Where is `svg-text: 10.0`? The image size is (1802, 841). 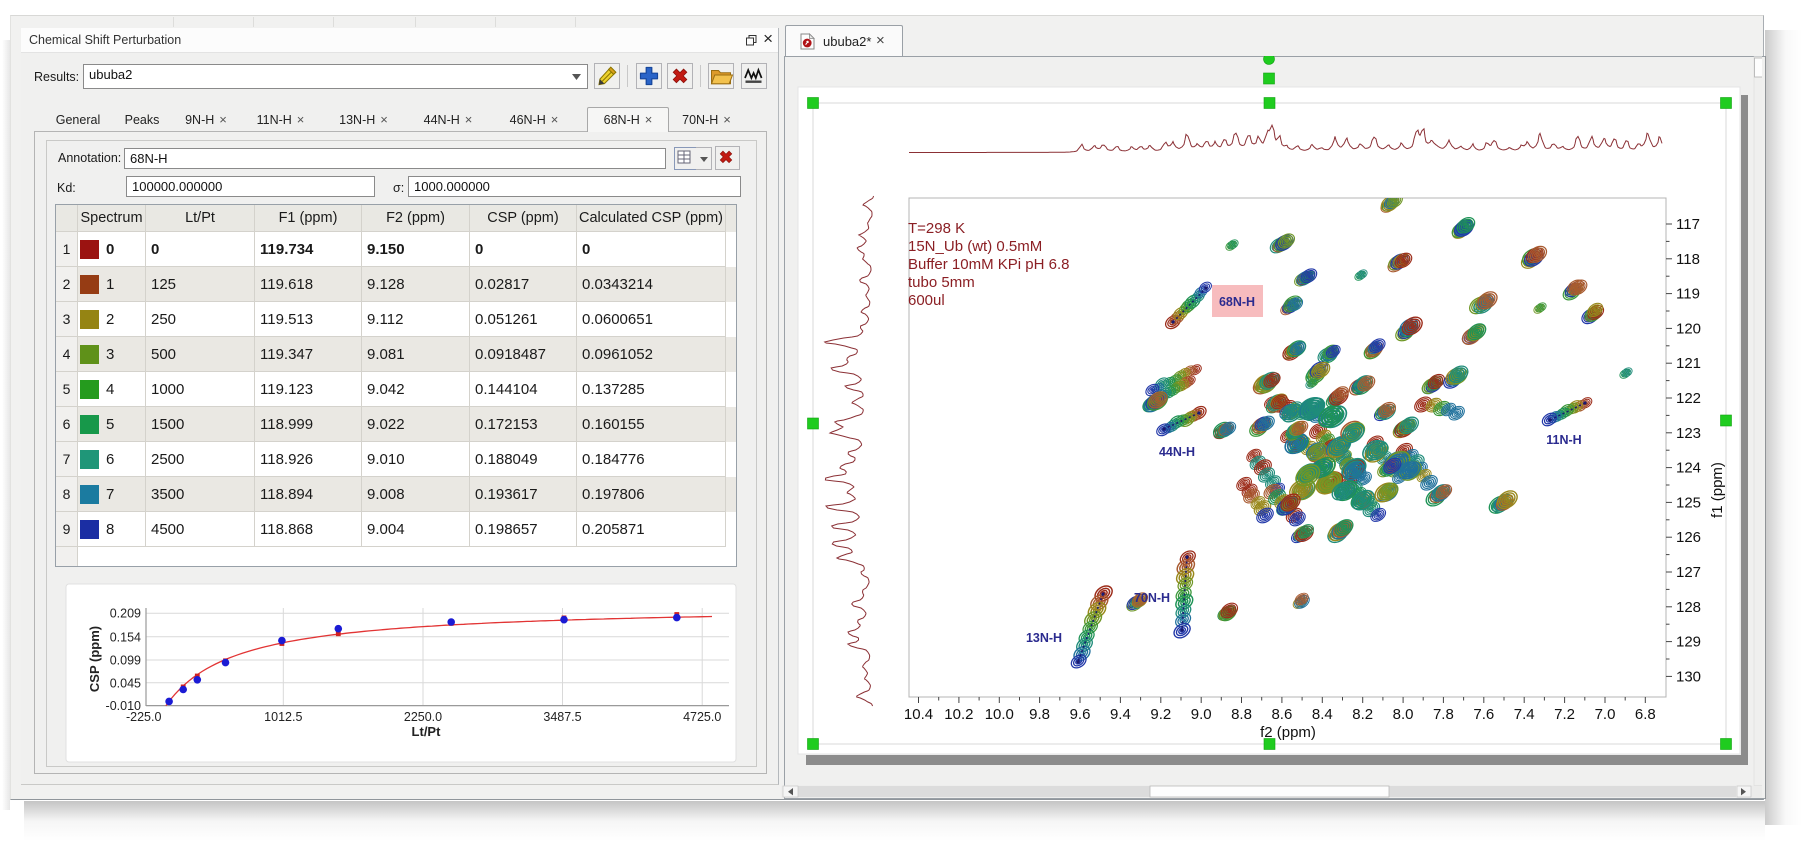
svg-text: 10.0 is located at coordinates (999, 714).